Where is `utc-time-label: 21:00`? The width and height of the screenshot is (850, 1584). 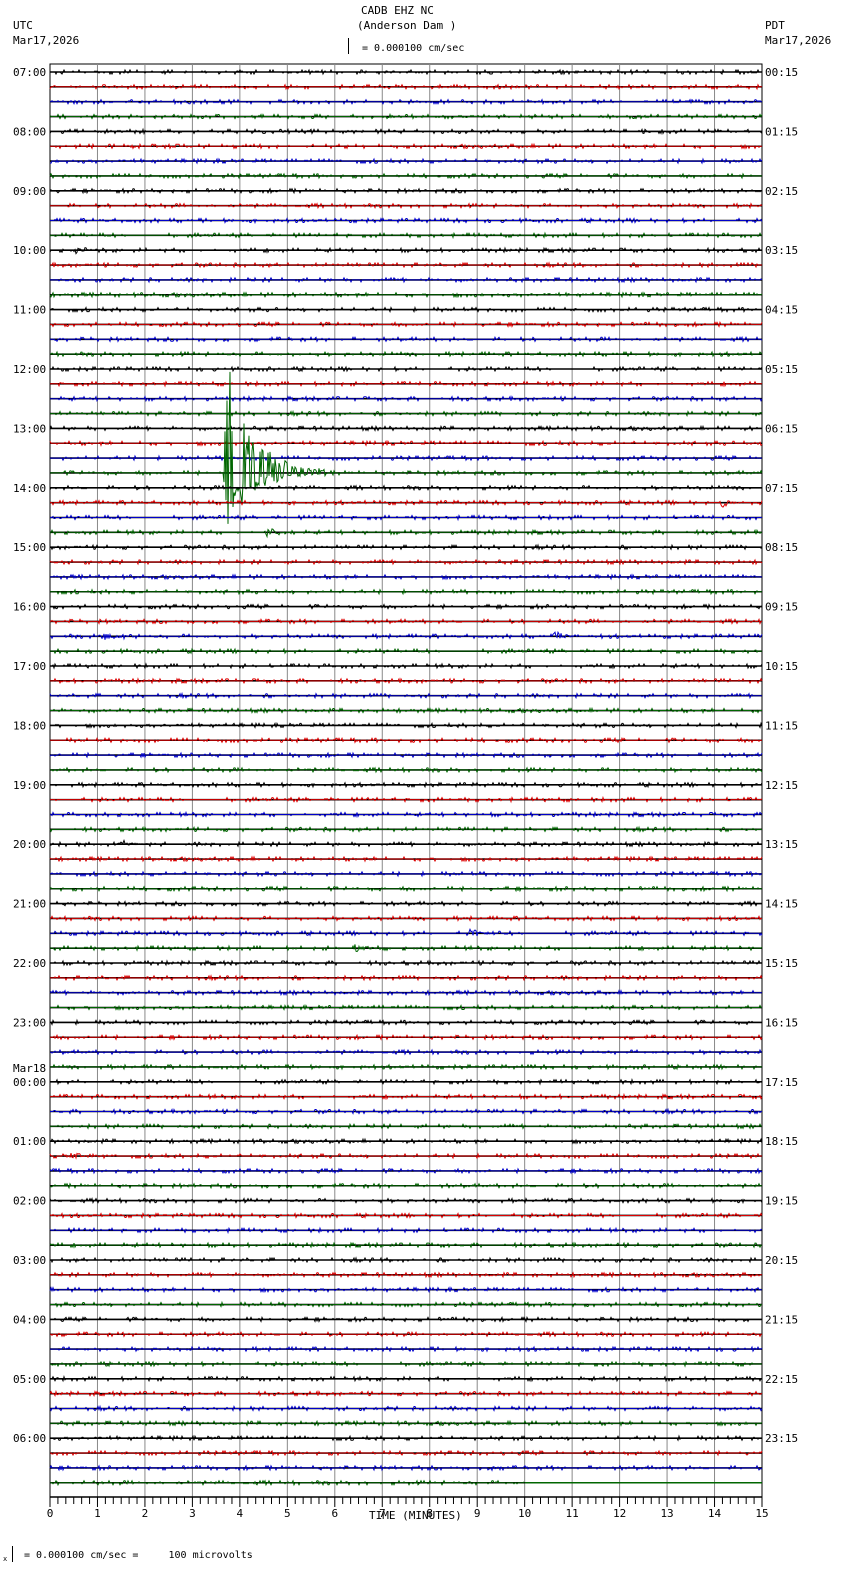
utc-time-label: 21:00 is located at coordinates (29, 904).